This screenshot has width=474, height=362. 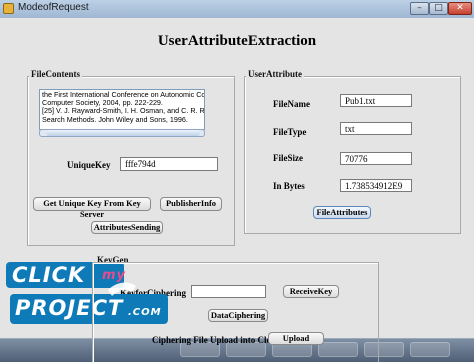 What do you see at coordinates (92, 208) in the screenshot?
I see `get-unique-key-button: Get Unique Key From Key Server` at bounding box center [92, 208].